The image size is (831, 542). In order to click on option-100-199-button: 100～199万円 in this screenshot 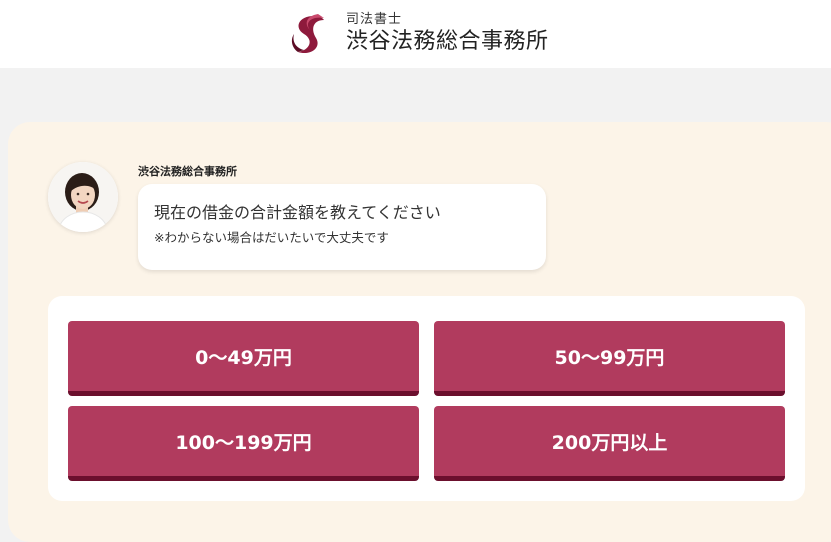, I will do `click(243, 443)`.